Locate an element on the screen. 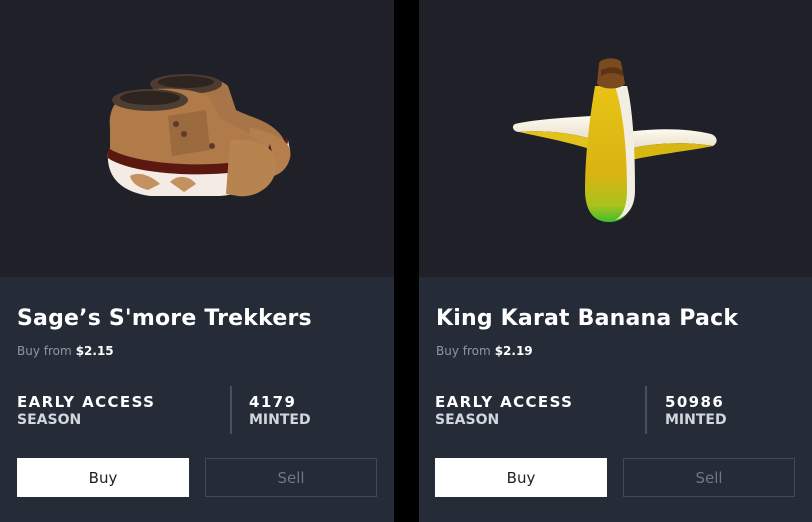  item-title: Sage’s S'more Trekkers is located at coordinates (164, 318).